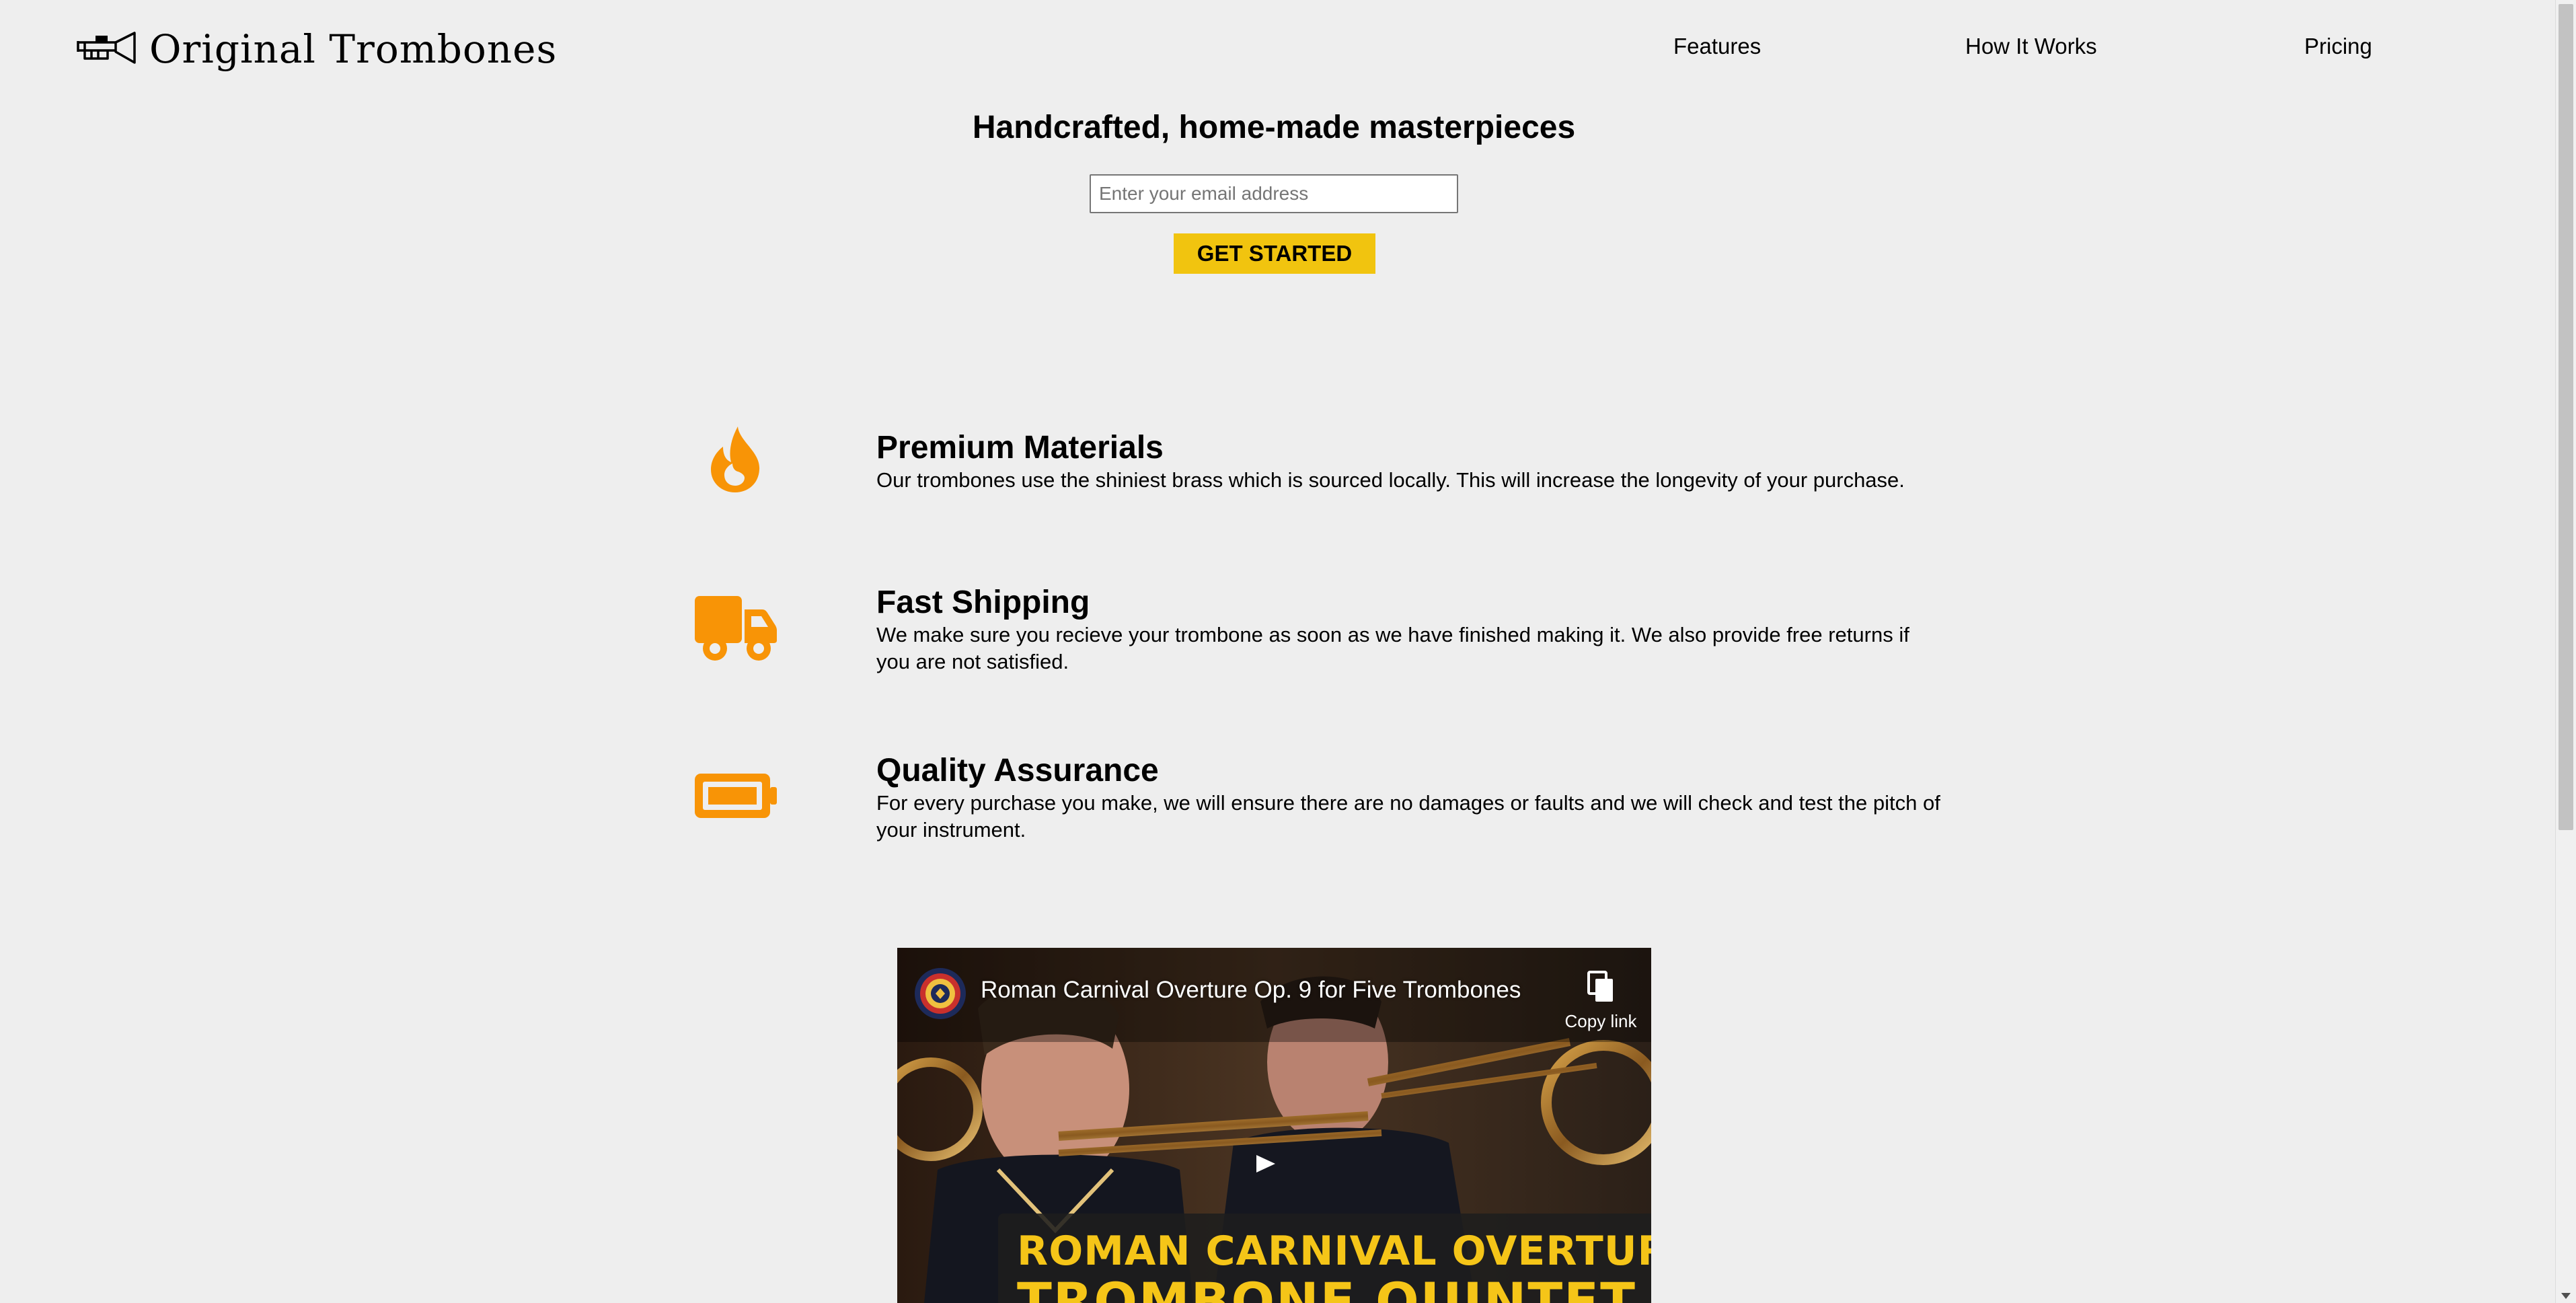 The height and width of the screenshot is (1303, 2576). Describe the element at coordinates (353, 49) in the screenshot. I see `logo-text: Original Trombones` at that location.